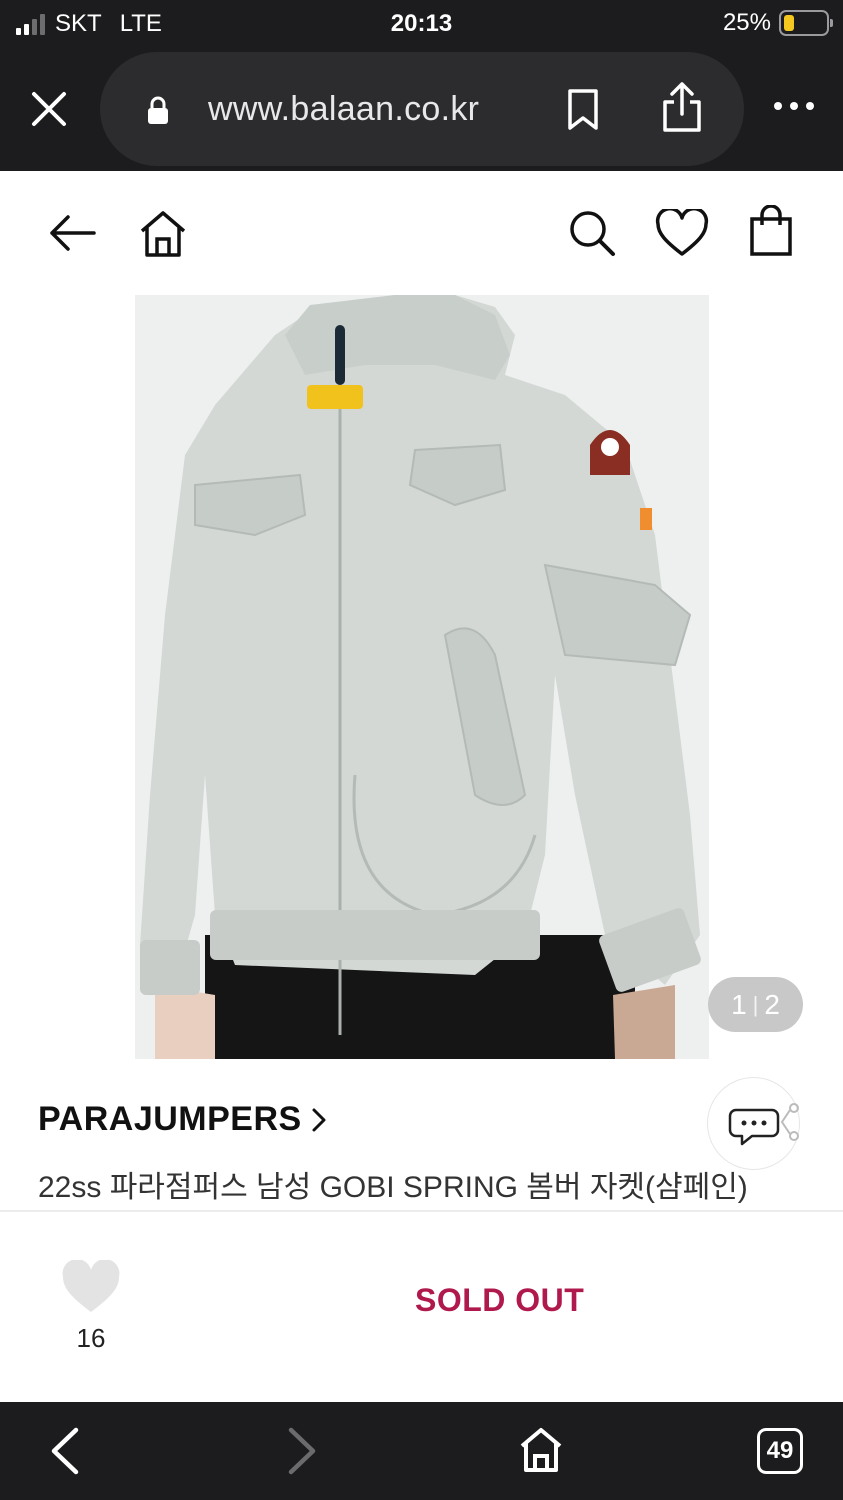 The image size is (843, 1500). I want to click on image-counter: 1 | 2, so click(755, 1004).